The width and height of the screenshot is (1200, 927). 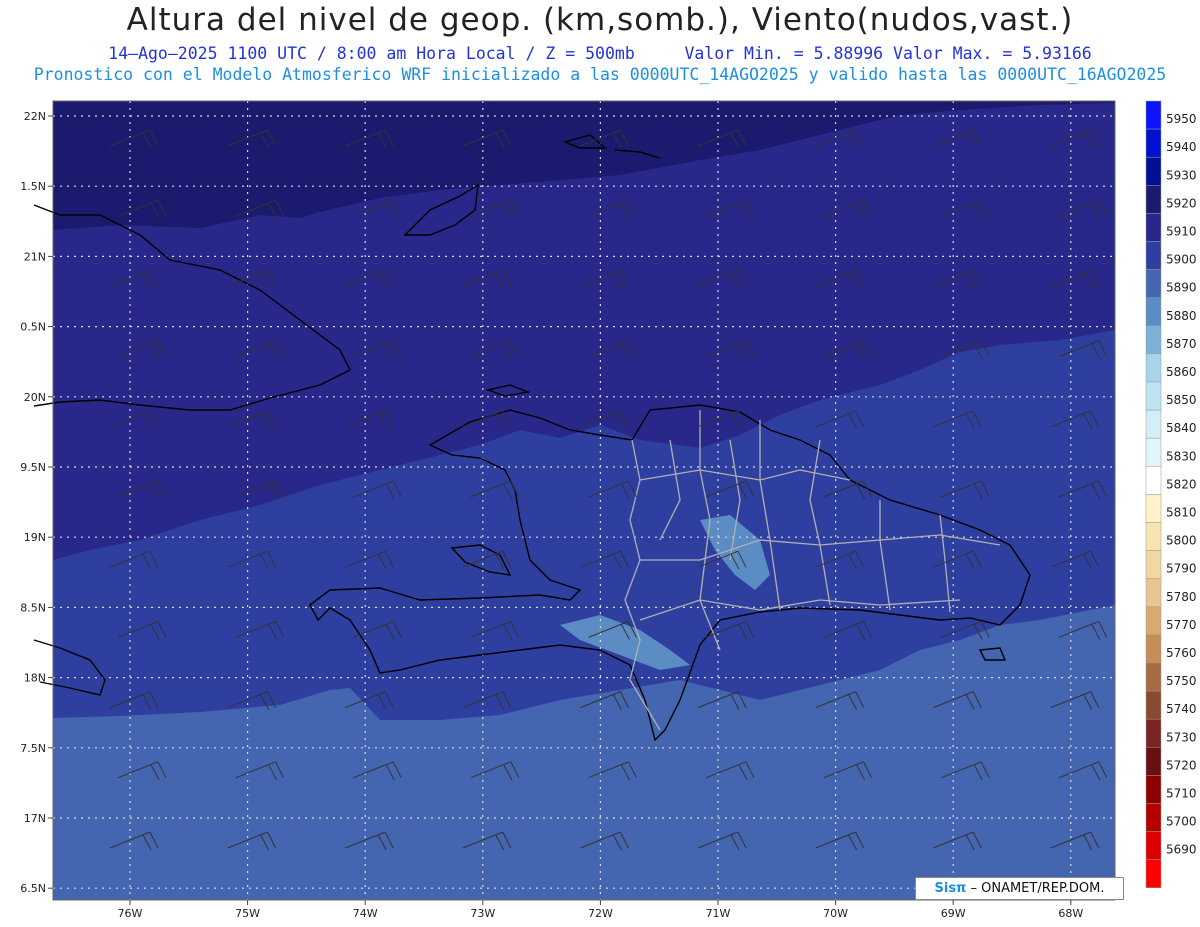 I want to click on lon-label: 68W, so click(x=1070, y=913).